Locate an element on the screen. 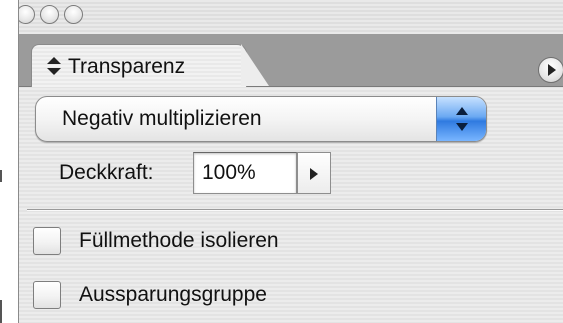 Image resolution: width=563 pixels, height=323 pixels. close-button is located at coordinates (27, 14).